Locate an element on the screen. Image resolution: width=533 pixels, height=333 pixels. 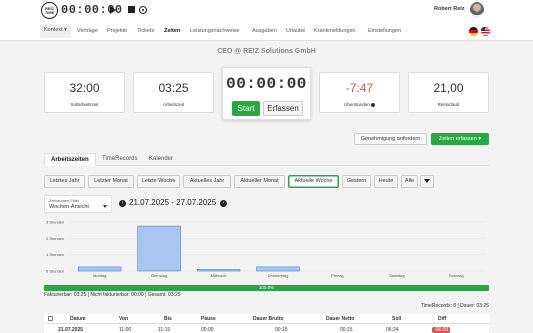
progress-bar: 100.0% is located at coordinates (266, 288).